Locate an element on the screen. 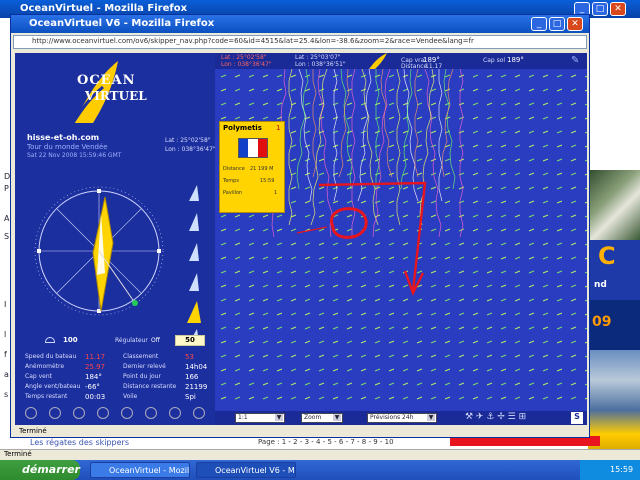  stat-label: Anémomètre is located at coordinates (45, 366).